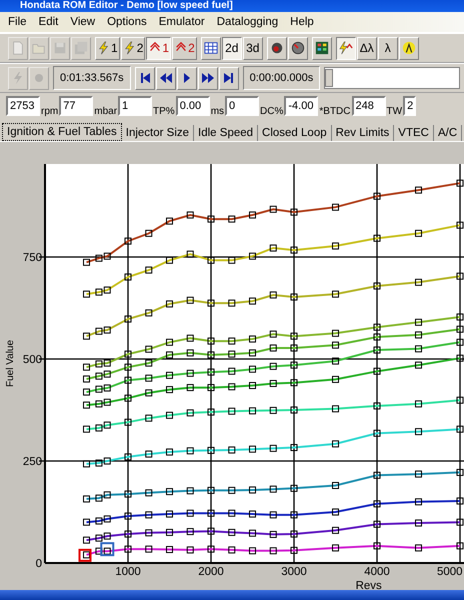 The width and height of the screenshot is (464, 600). I want to click on readout-field: 2753, so click(23, 106).